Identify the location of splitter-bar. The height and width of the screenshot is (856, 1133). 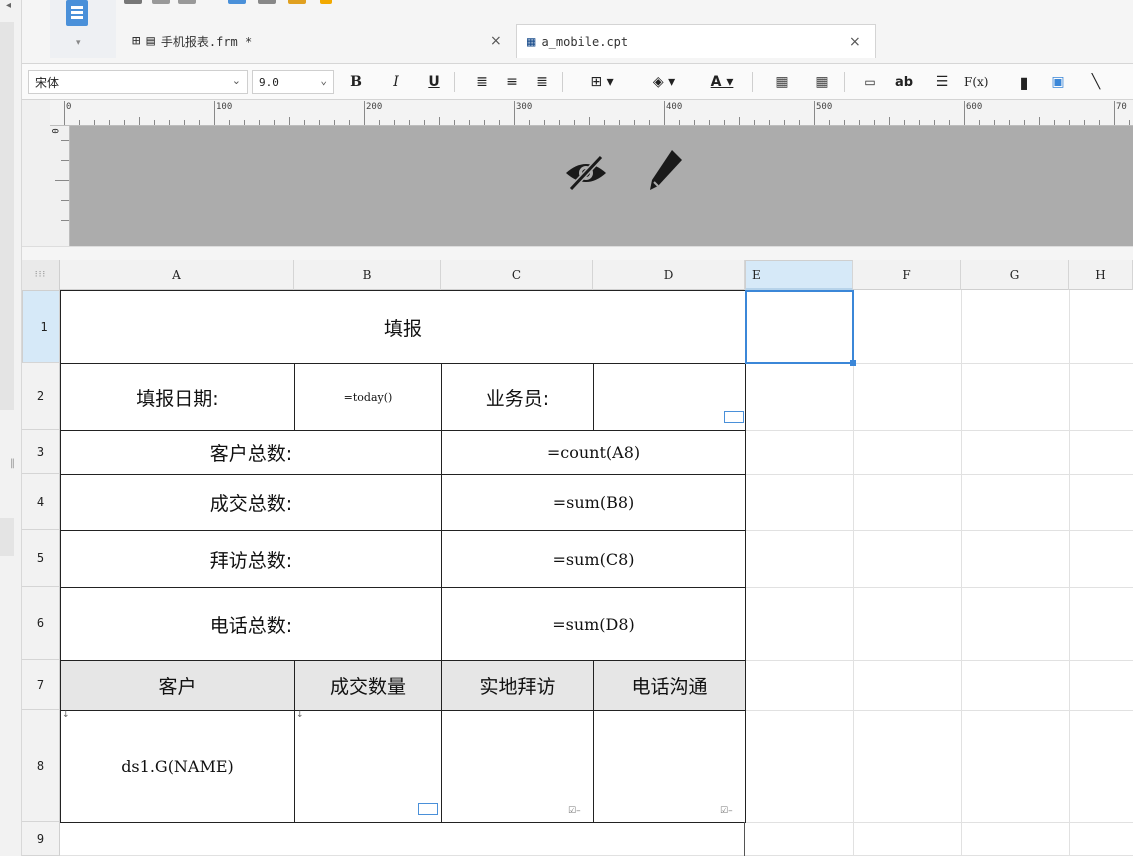
(577, 253).